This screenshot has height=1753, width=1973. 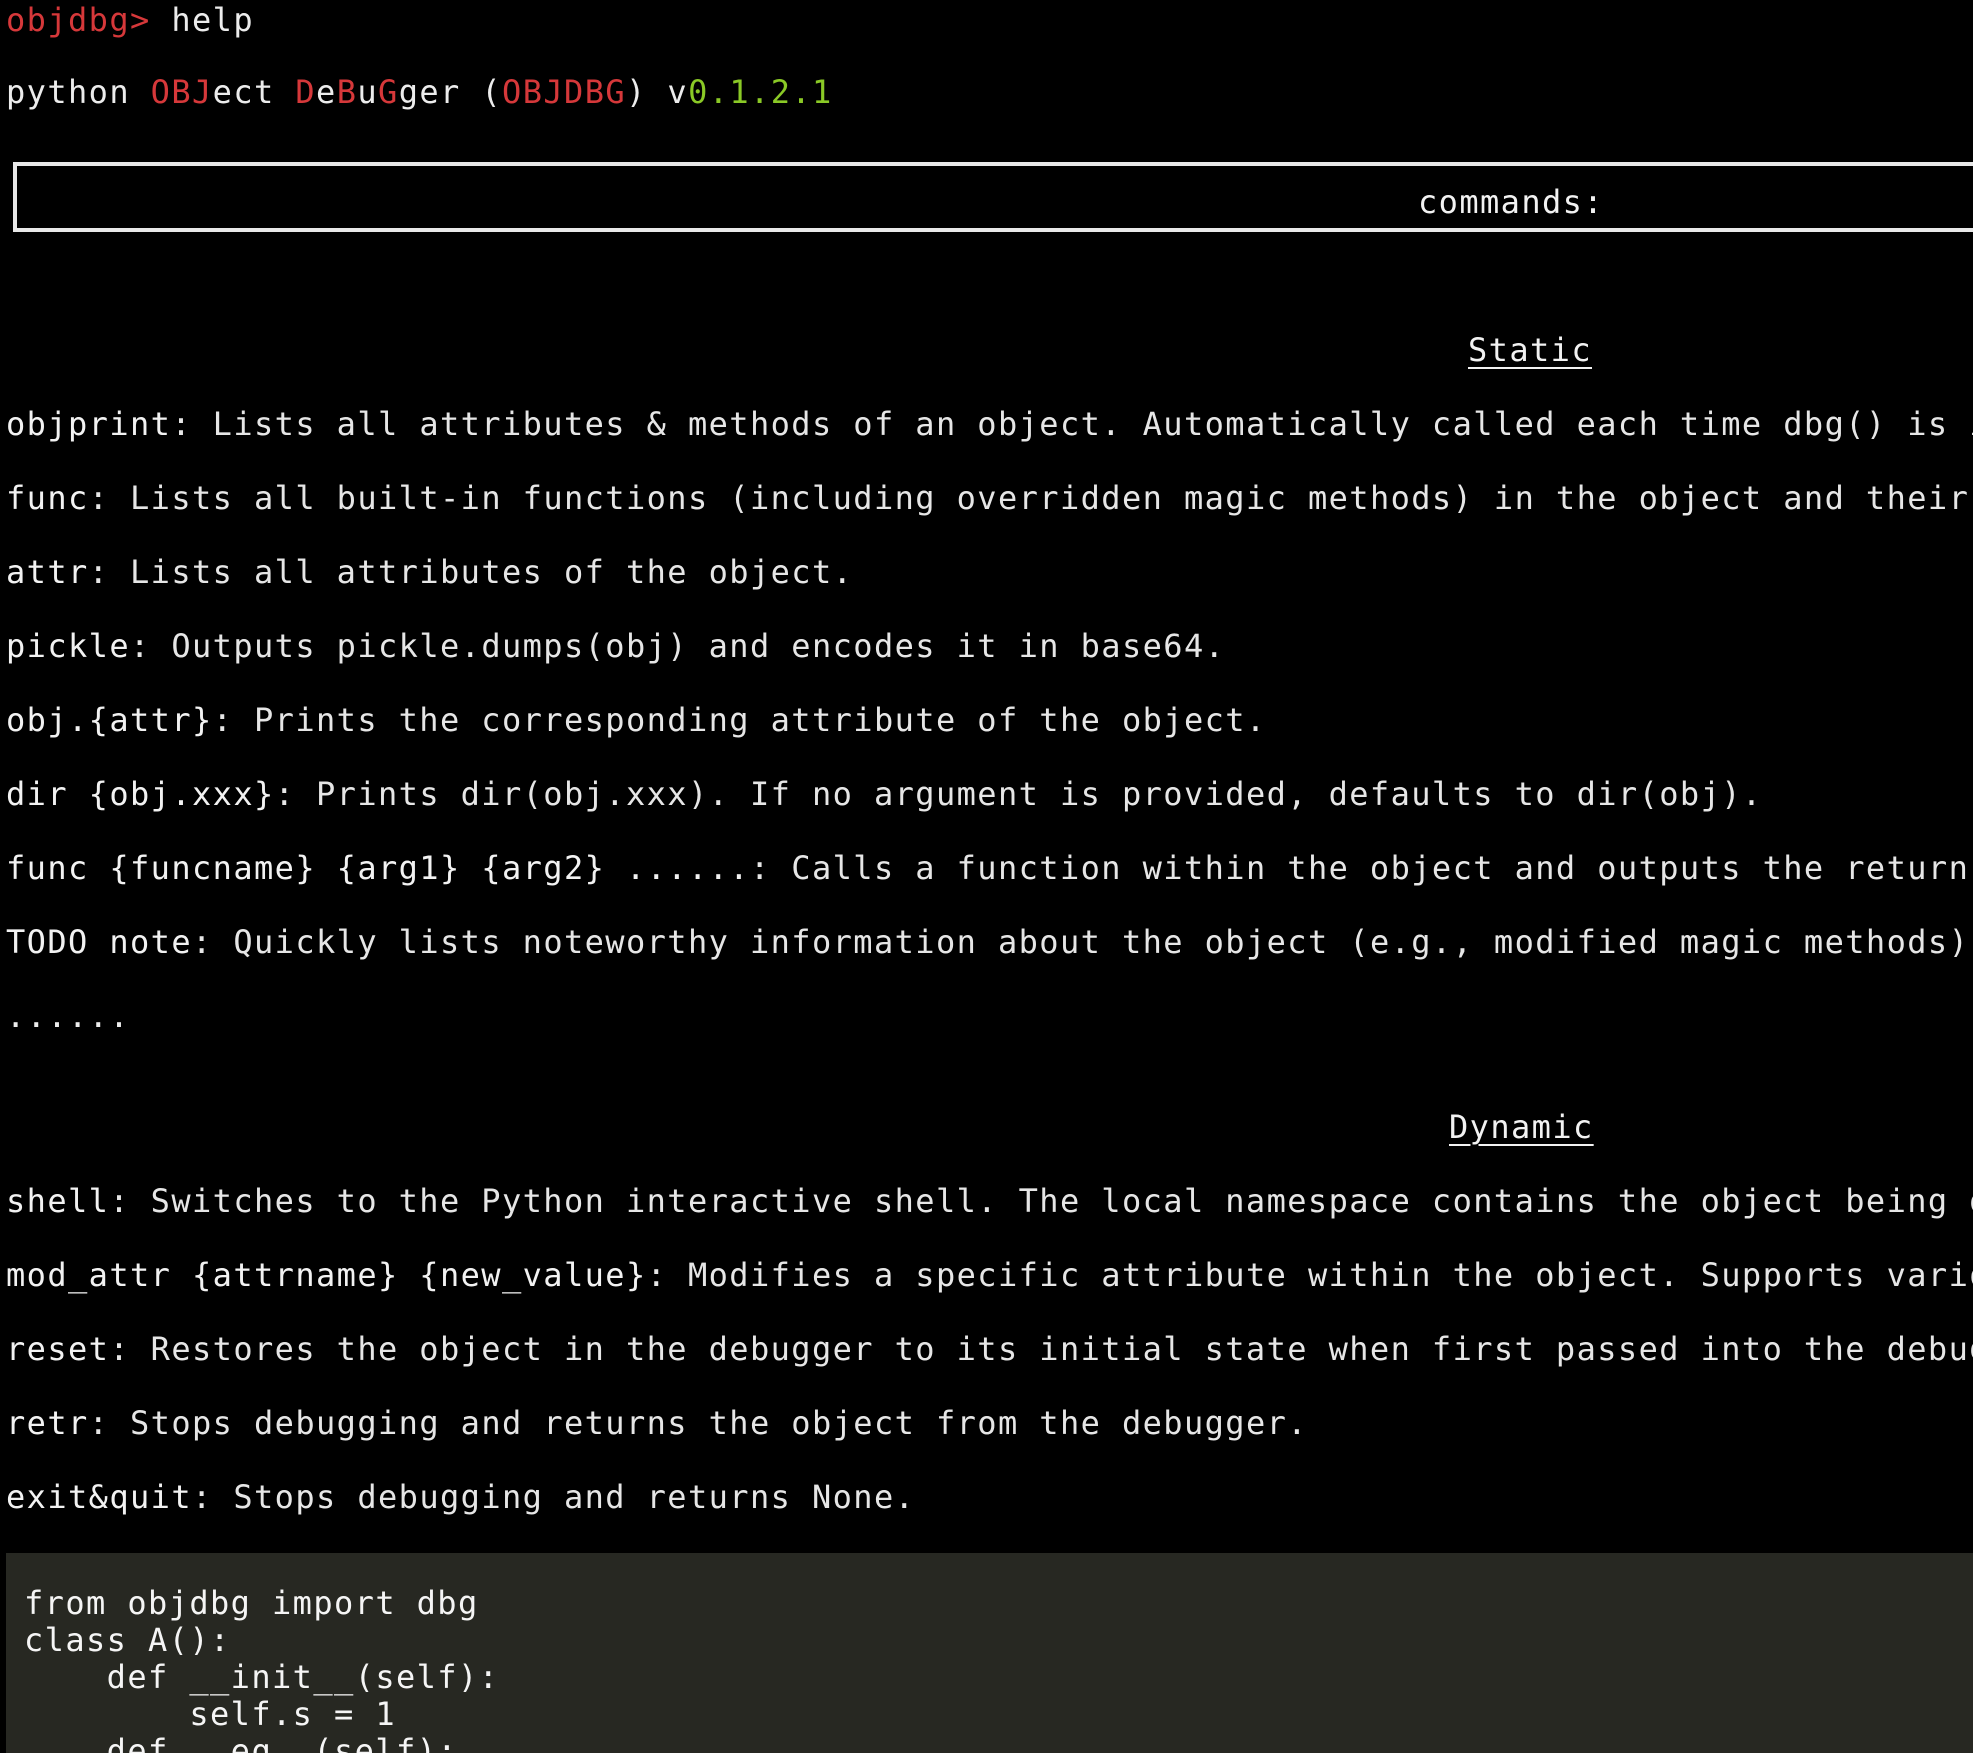 What do you see at coordinates (440, 92) in the screenshot?
I see `banner-word-ger: ger` at bounding box center [440, 92].